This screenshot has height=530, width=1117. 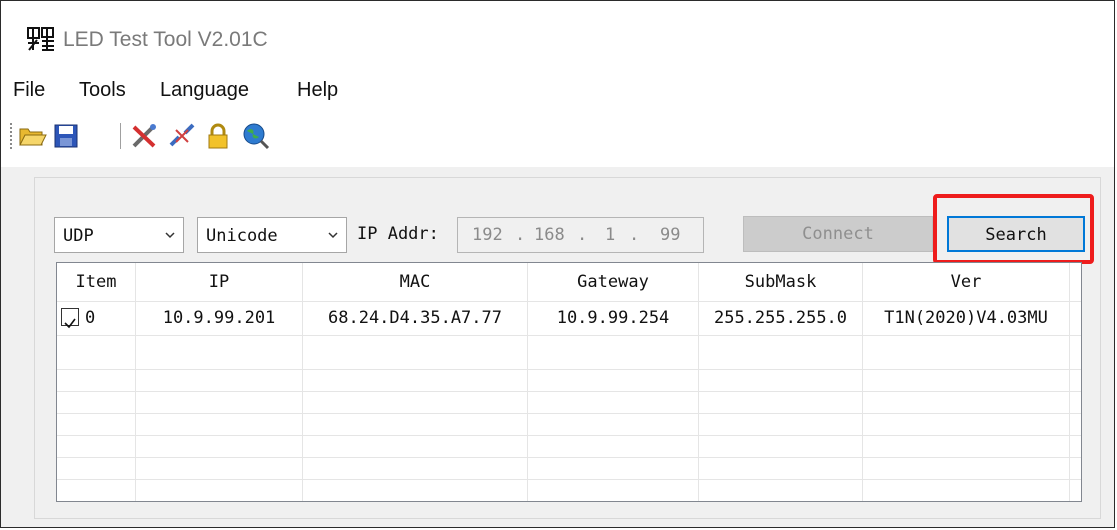 I want to click on title-bar: LED Test Tool V2.01C, so click(x=557, y=31).